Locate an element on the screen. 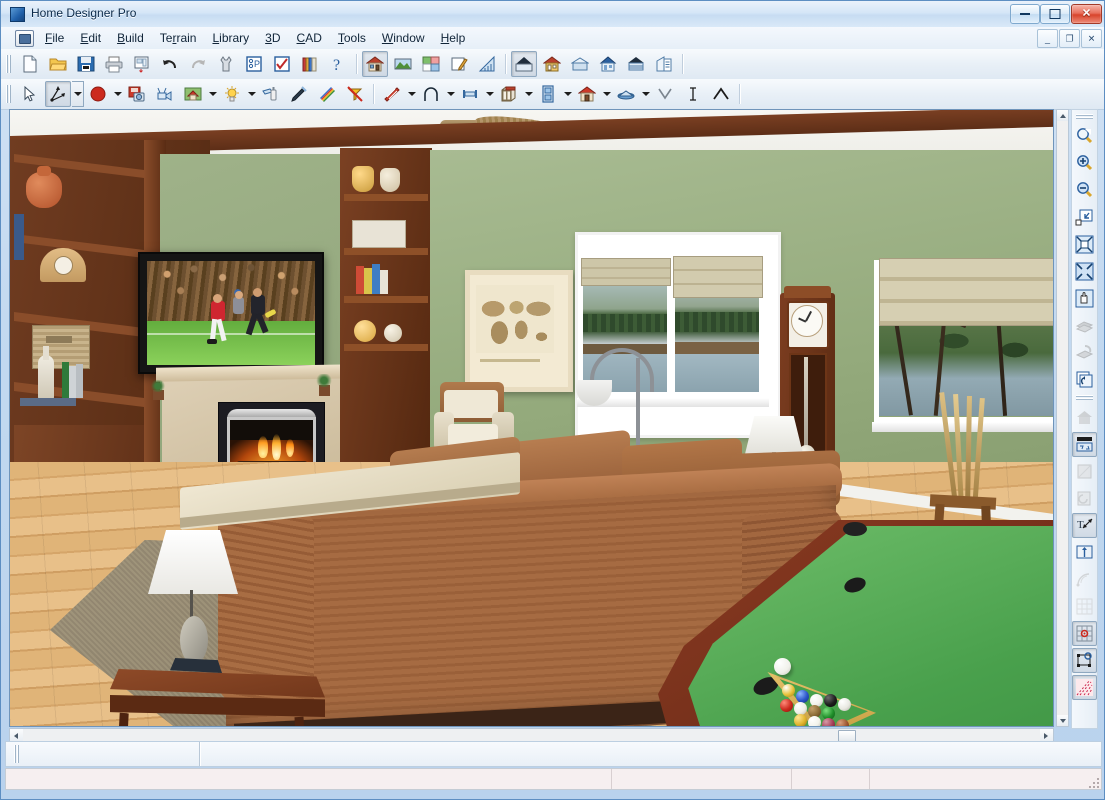 The width and height of the screenshot is (1105, 800). cad-draw-tools-dropdown is located at coordinates (78, 94).